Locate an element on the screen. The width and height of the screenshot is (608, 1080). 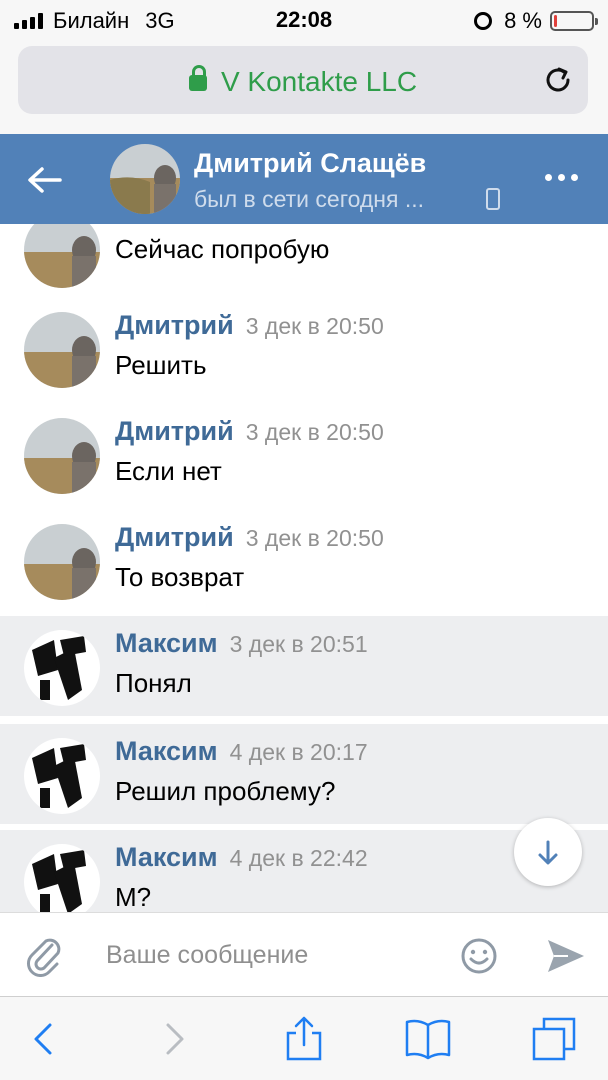
address-text: V Kontakte LLC is located at coordinates (303, 81).